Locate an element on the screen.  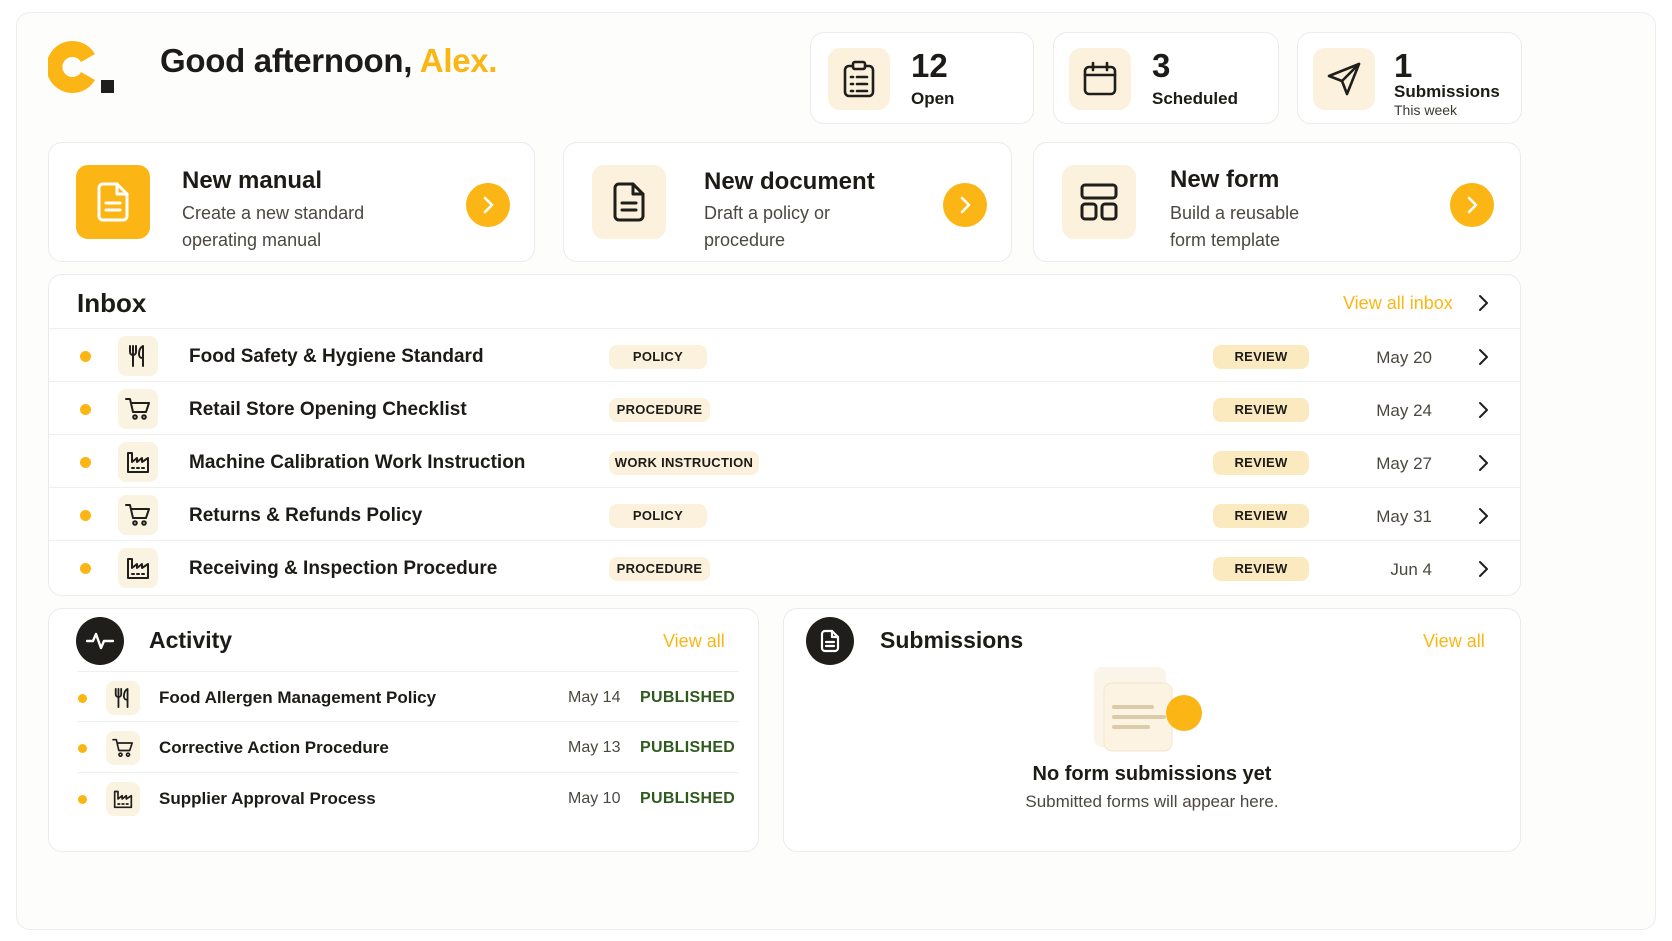
due-date: May 27 is located at coordinates (1404, 463).